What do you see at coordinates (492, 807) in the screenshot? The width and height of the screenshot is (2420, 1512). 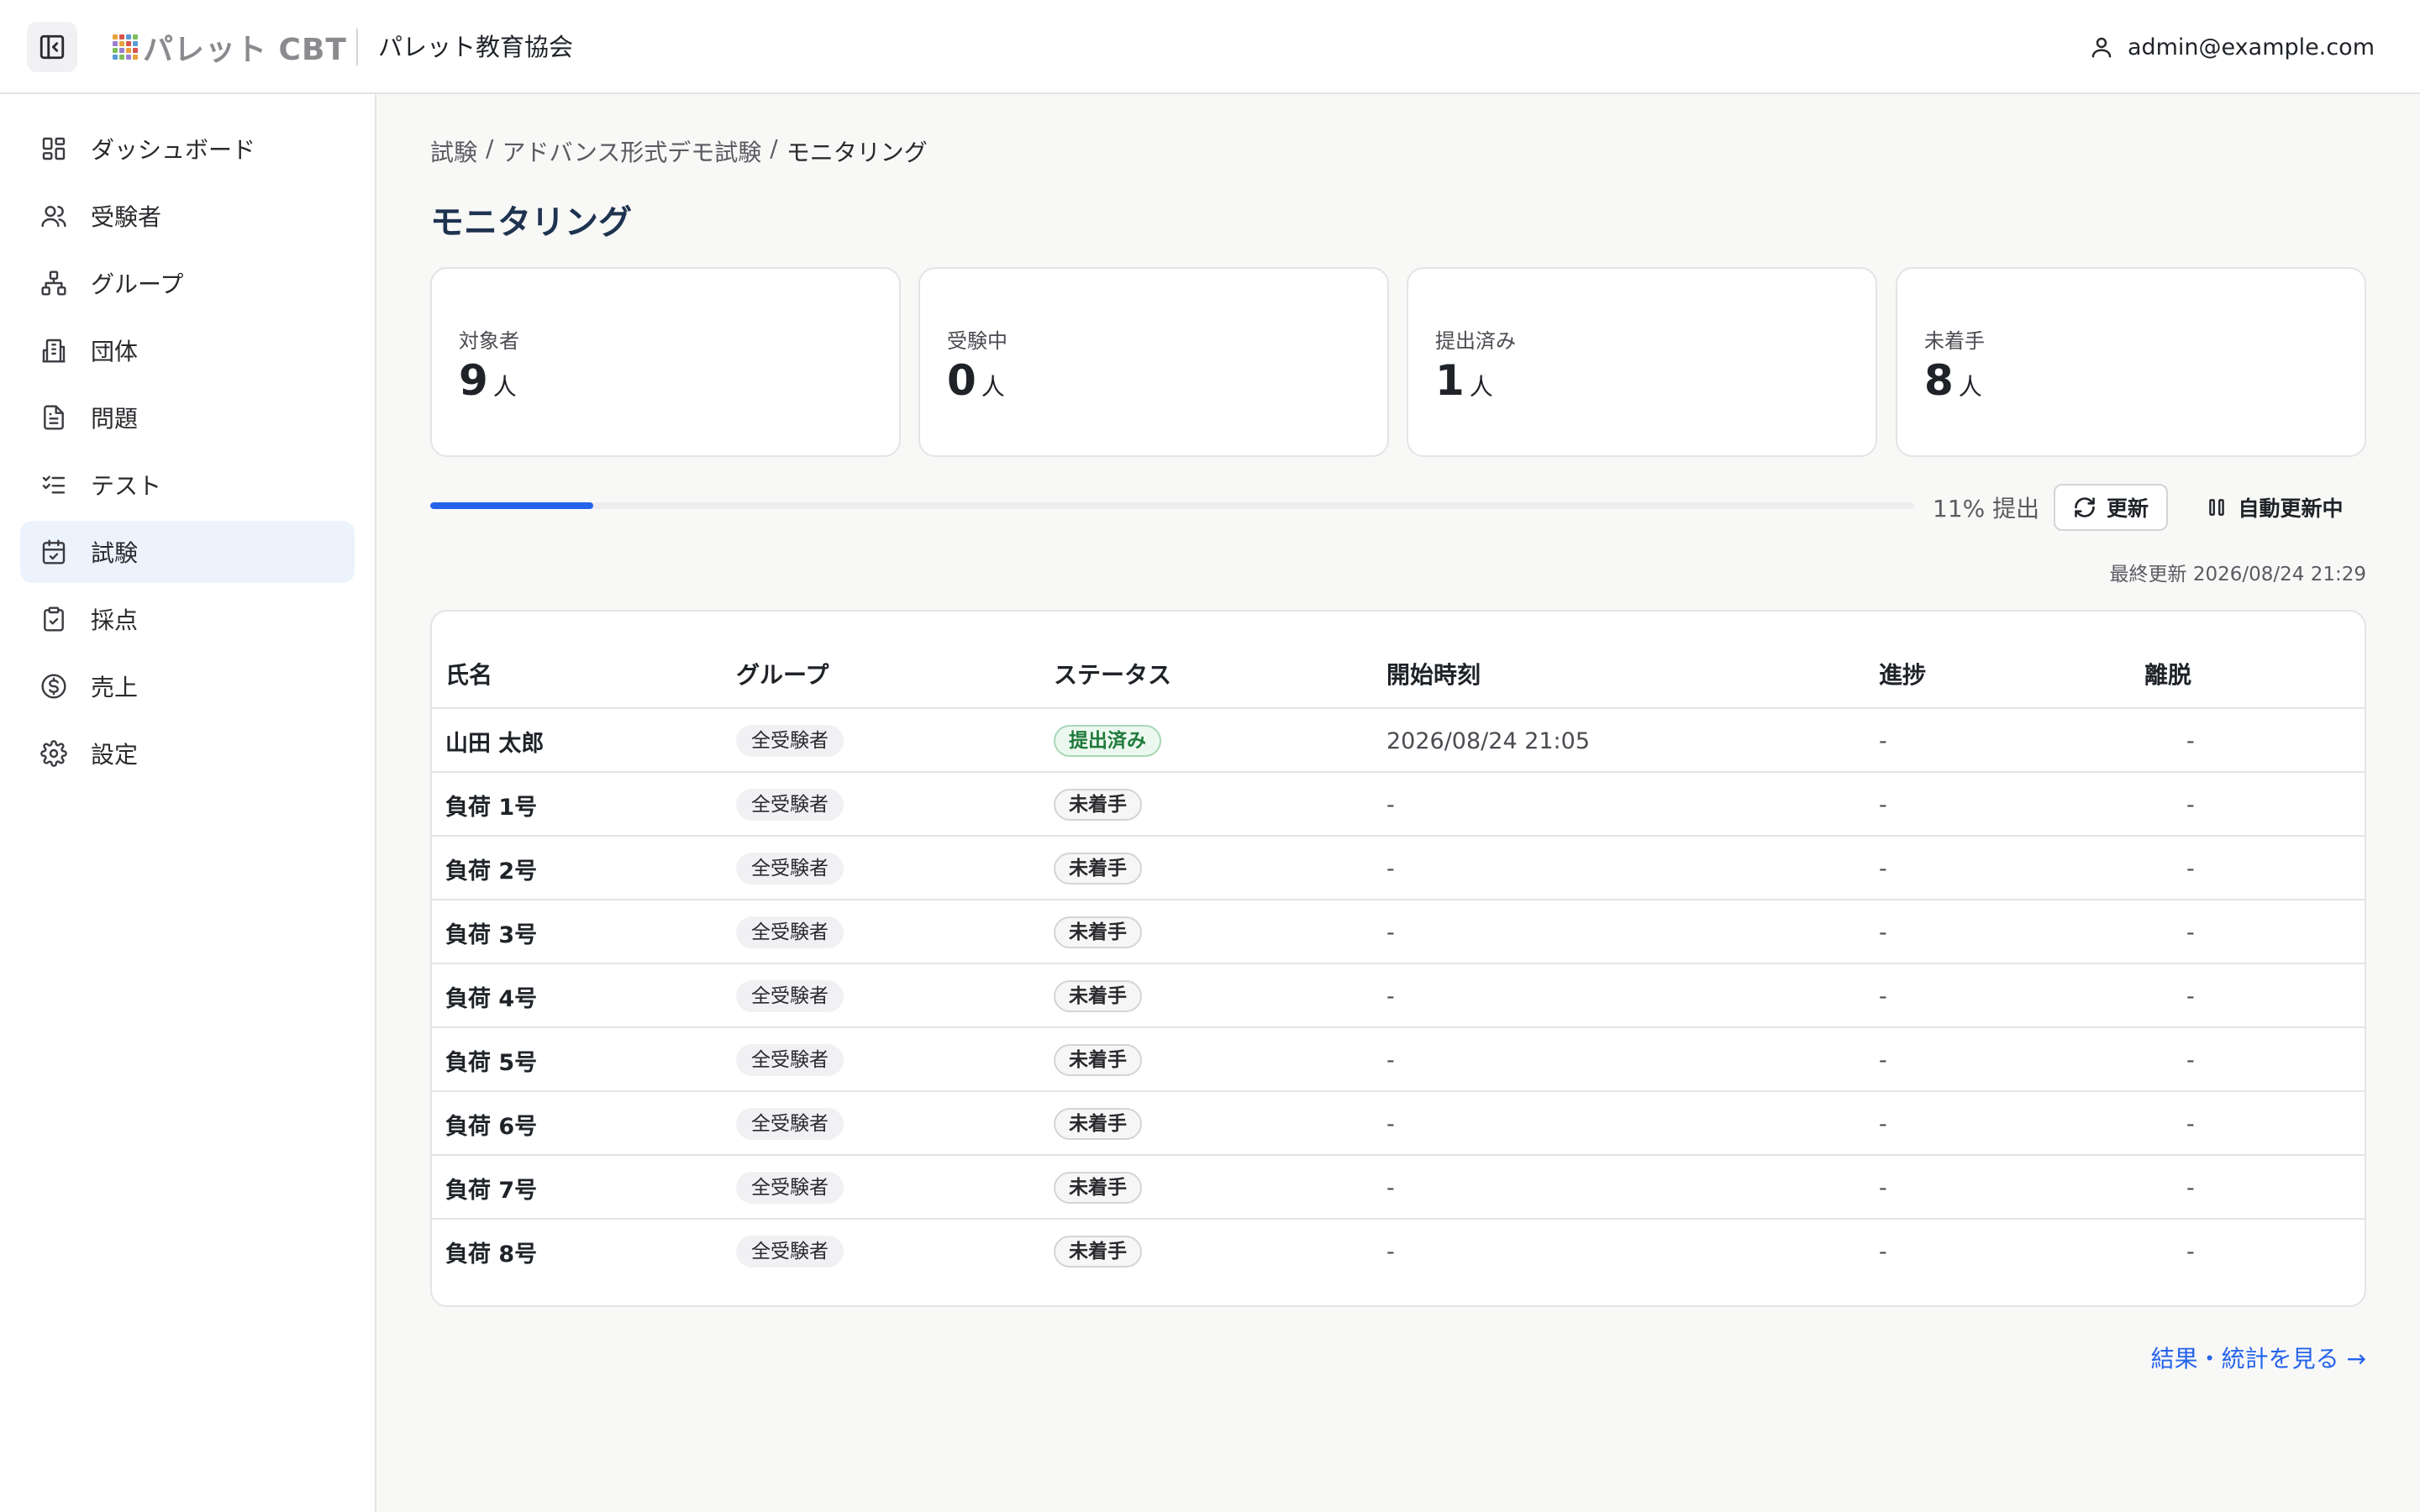 I see `cell-name: 負荷 1号` at bounding box center [492, 807].